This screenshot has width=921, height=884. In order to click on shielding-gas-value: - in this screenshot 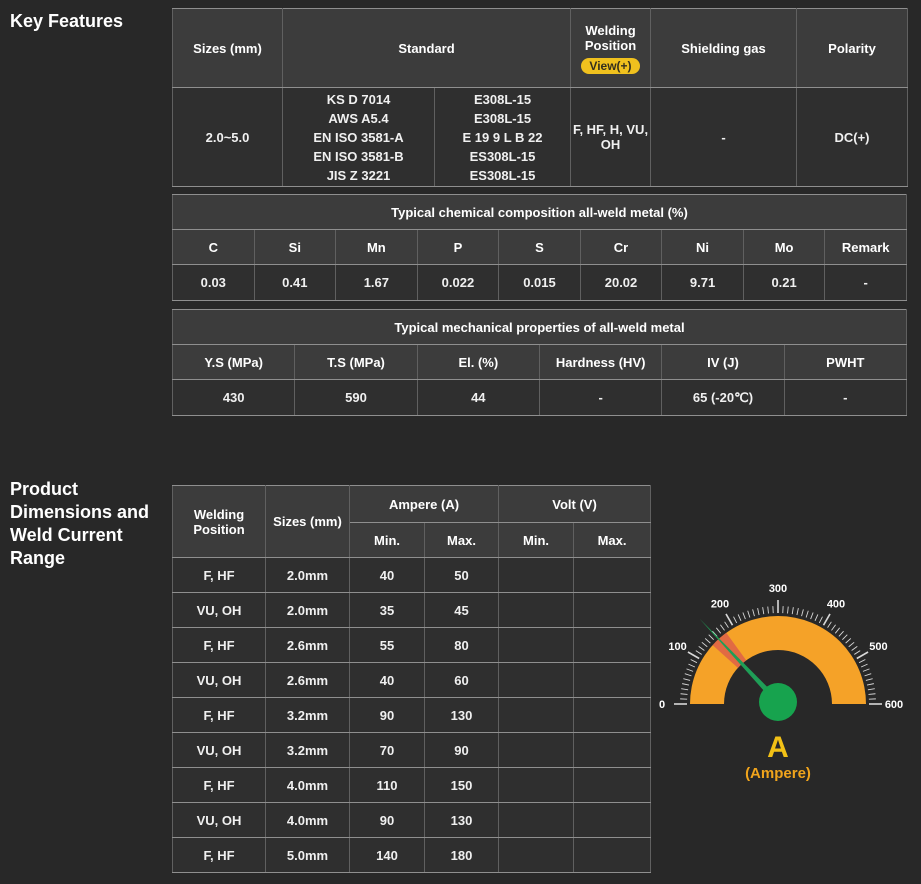, I will do `click(723, 137)`.